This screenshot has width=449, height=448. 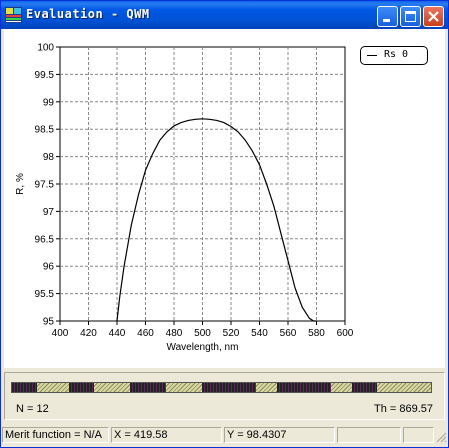 What do you see at coordinates (49, 267) in the screenshot?
I see `y-tick-label: 96` at bounding box center [49, 267].